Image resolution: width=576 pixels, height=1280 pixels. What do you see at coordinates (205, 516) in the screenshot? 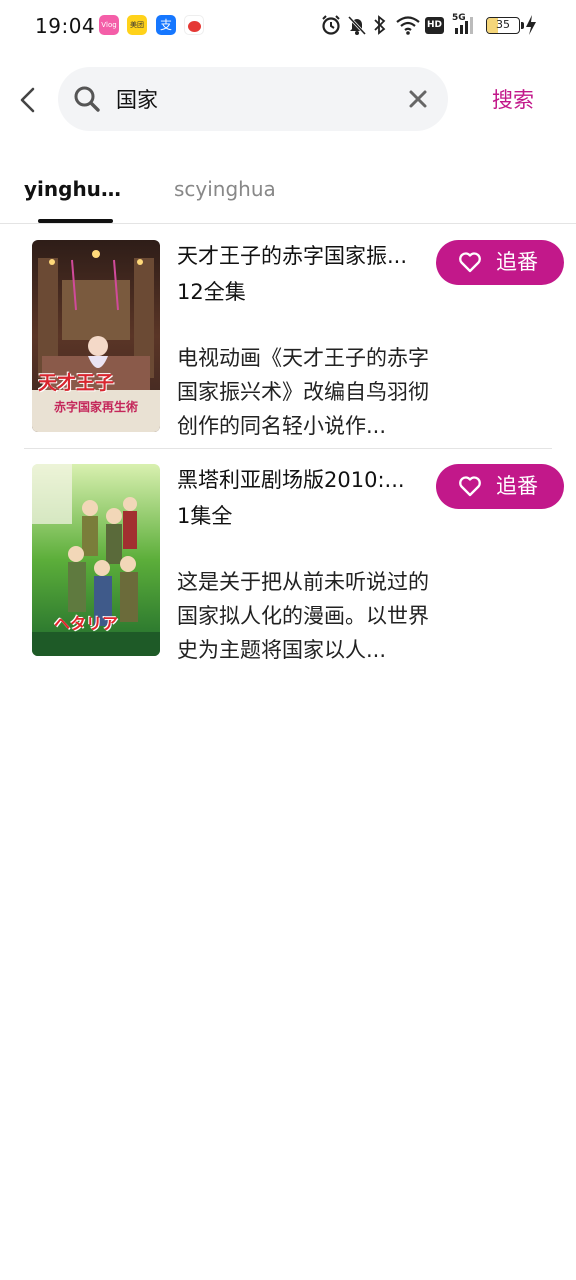
I see `episode-count: 1集全` at bounding box center [205, 516].